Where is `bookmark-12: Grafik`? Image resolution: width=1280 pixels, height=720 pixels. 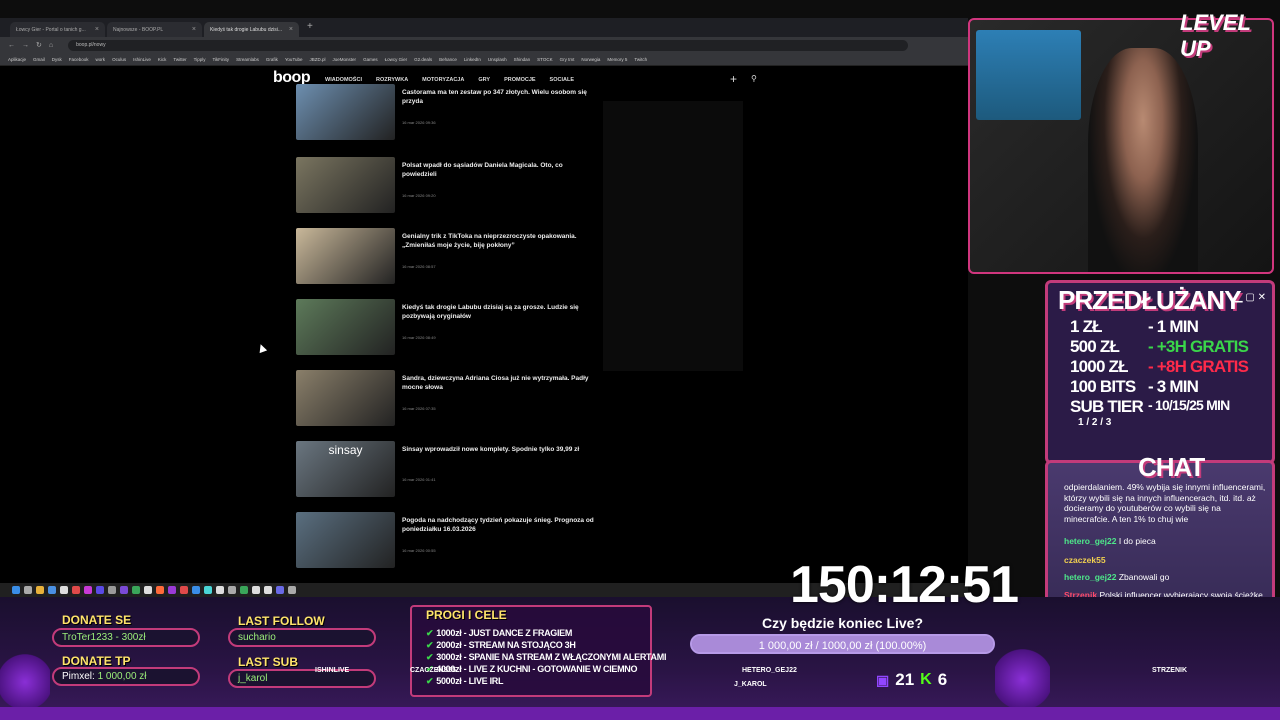 bookmark-12: Grafik is located at coordinates (272, 59).